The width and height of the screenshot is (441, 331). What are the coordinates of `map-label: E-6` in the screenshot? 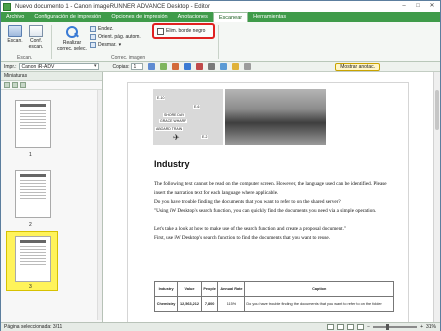 It's located at (197, 107).